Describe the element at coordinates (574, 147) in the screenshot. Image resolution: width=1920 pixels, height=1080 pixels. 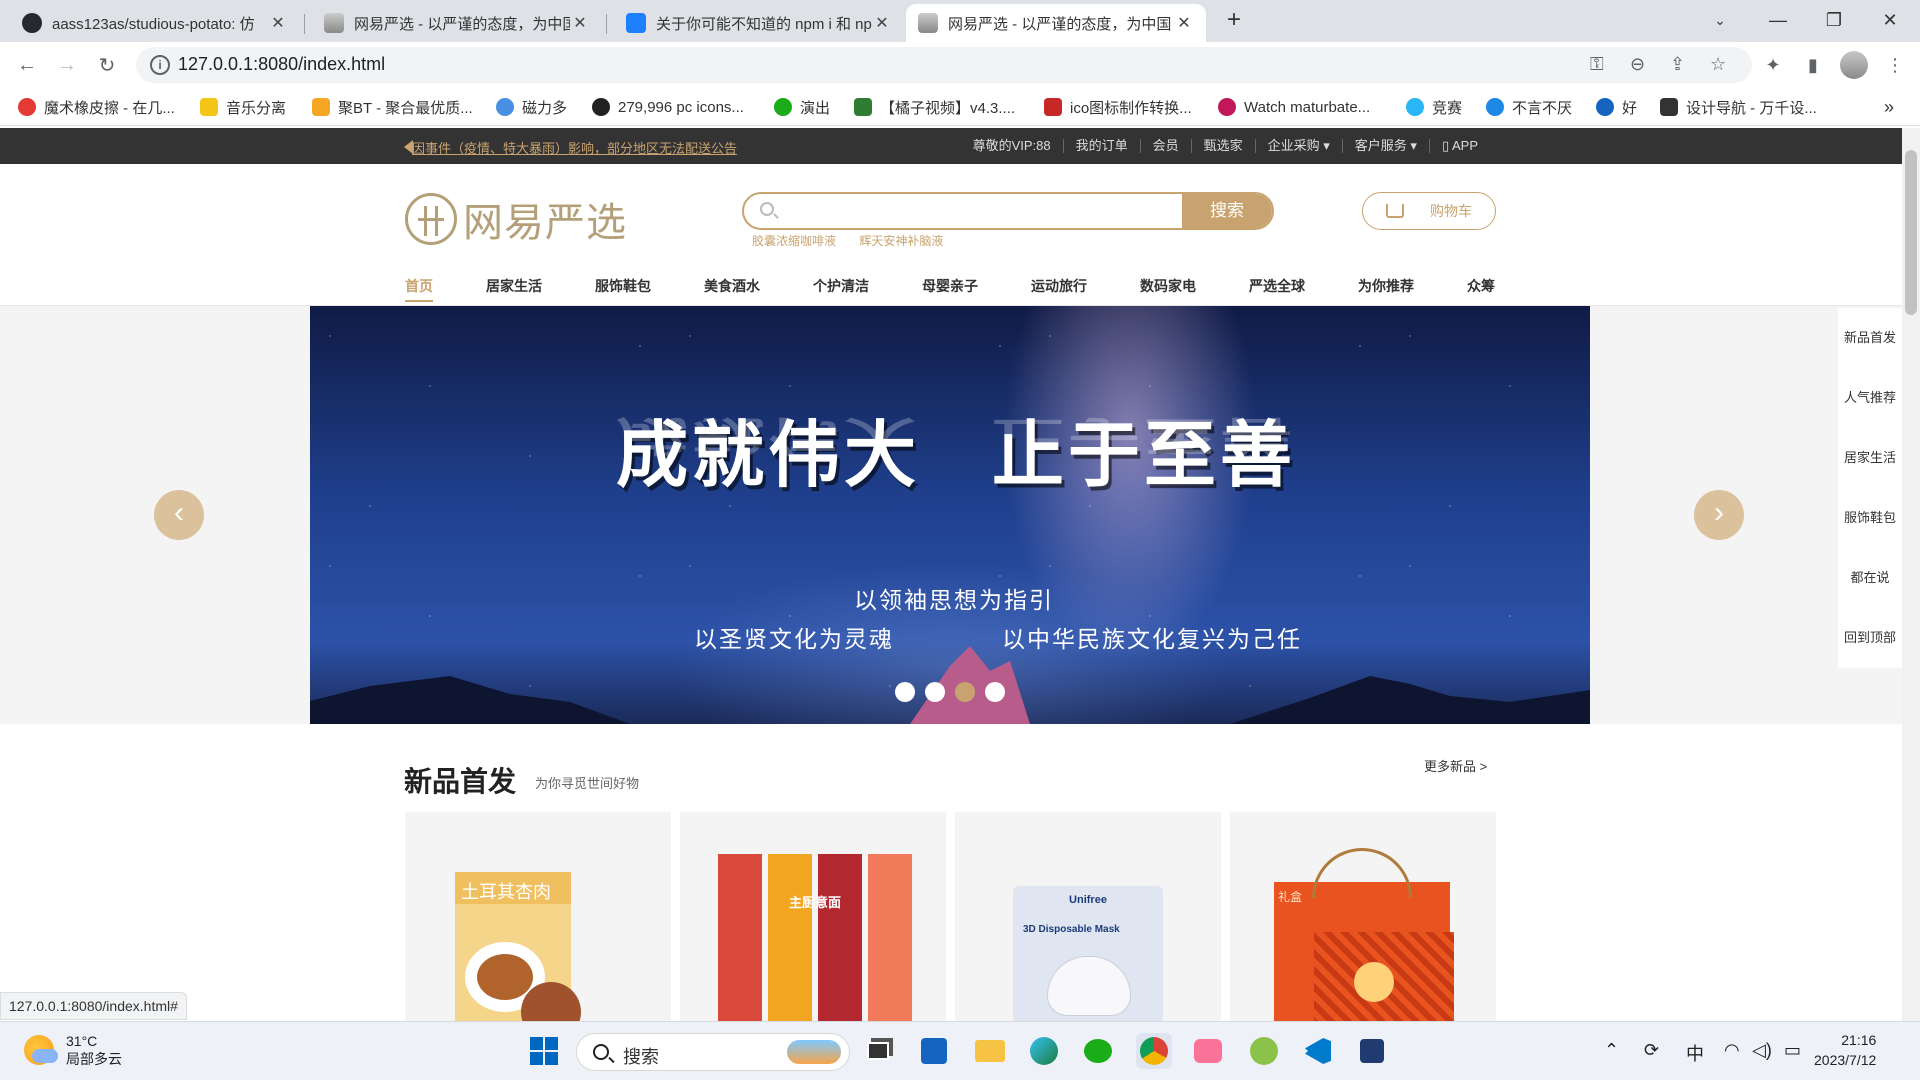
I see `notice-link: 因事件（疫情、特大暴雨）影响，部分地区无法配送公告` at that location.